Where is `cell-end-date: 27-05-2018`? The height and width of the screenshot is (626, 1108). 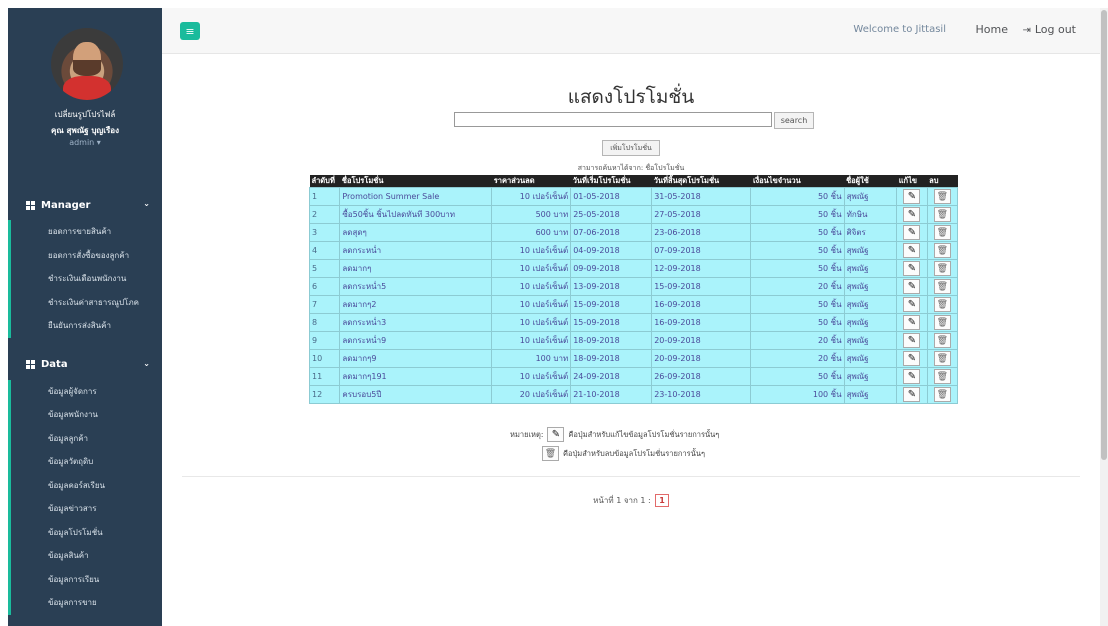
cell-end-date: 27-05-2018 is located at coordinates (701, 214).